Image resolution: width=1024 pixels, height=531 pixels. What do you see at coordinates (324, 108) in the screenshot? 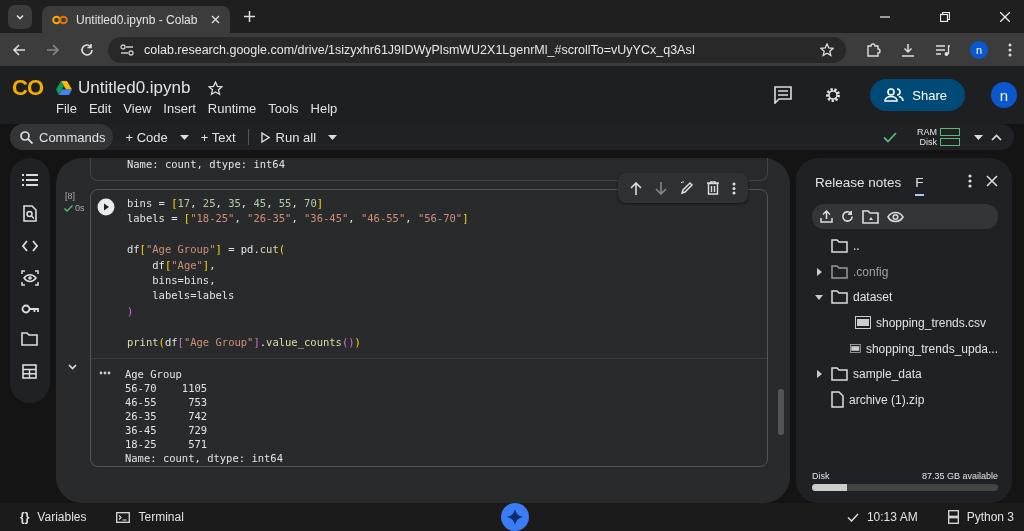
I see `menu-item: Help` at bounding box center [324, 108].